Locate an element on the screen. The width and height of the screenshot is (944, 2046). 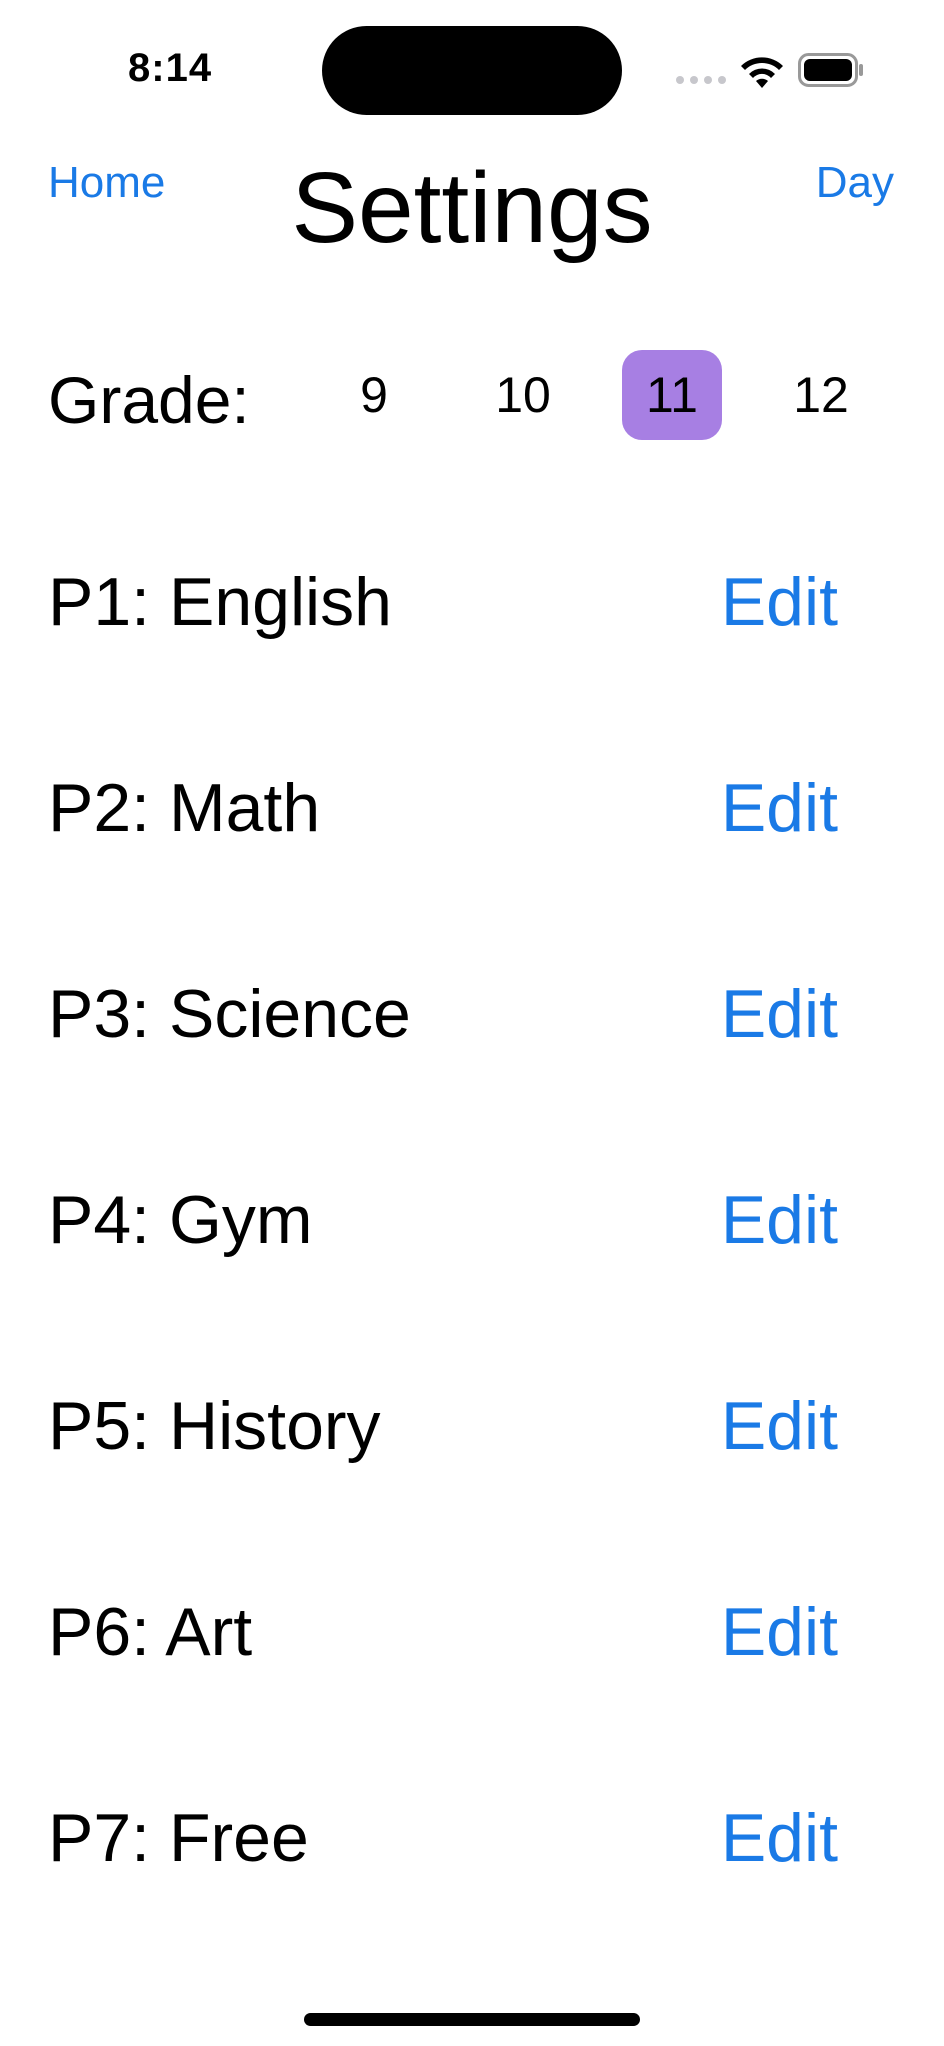
period-row-p7: P7: Free Edit is located at coordinates (443, 1838).